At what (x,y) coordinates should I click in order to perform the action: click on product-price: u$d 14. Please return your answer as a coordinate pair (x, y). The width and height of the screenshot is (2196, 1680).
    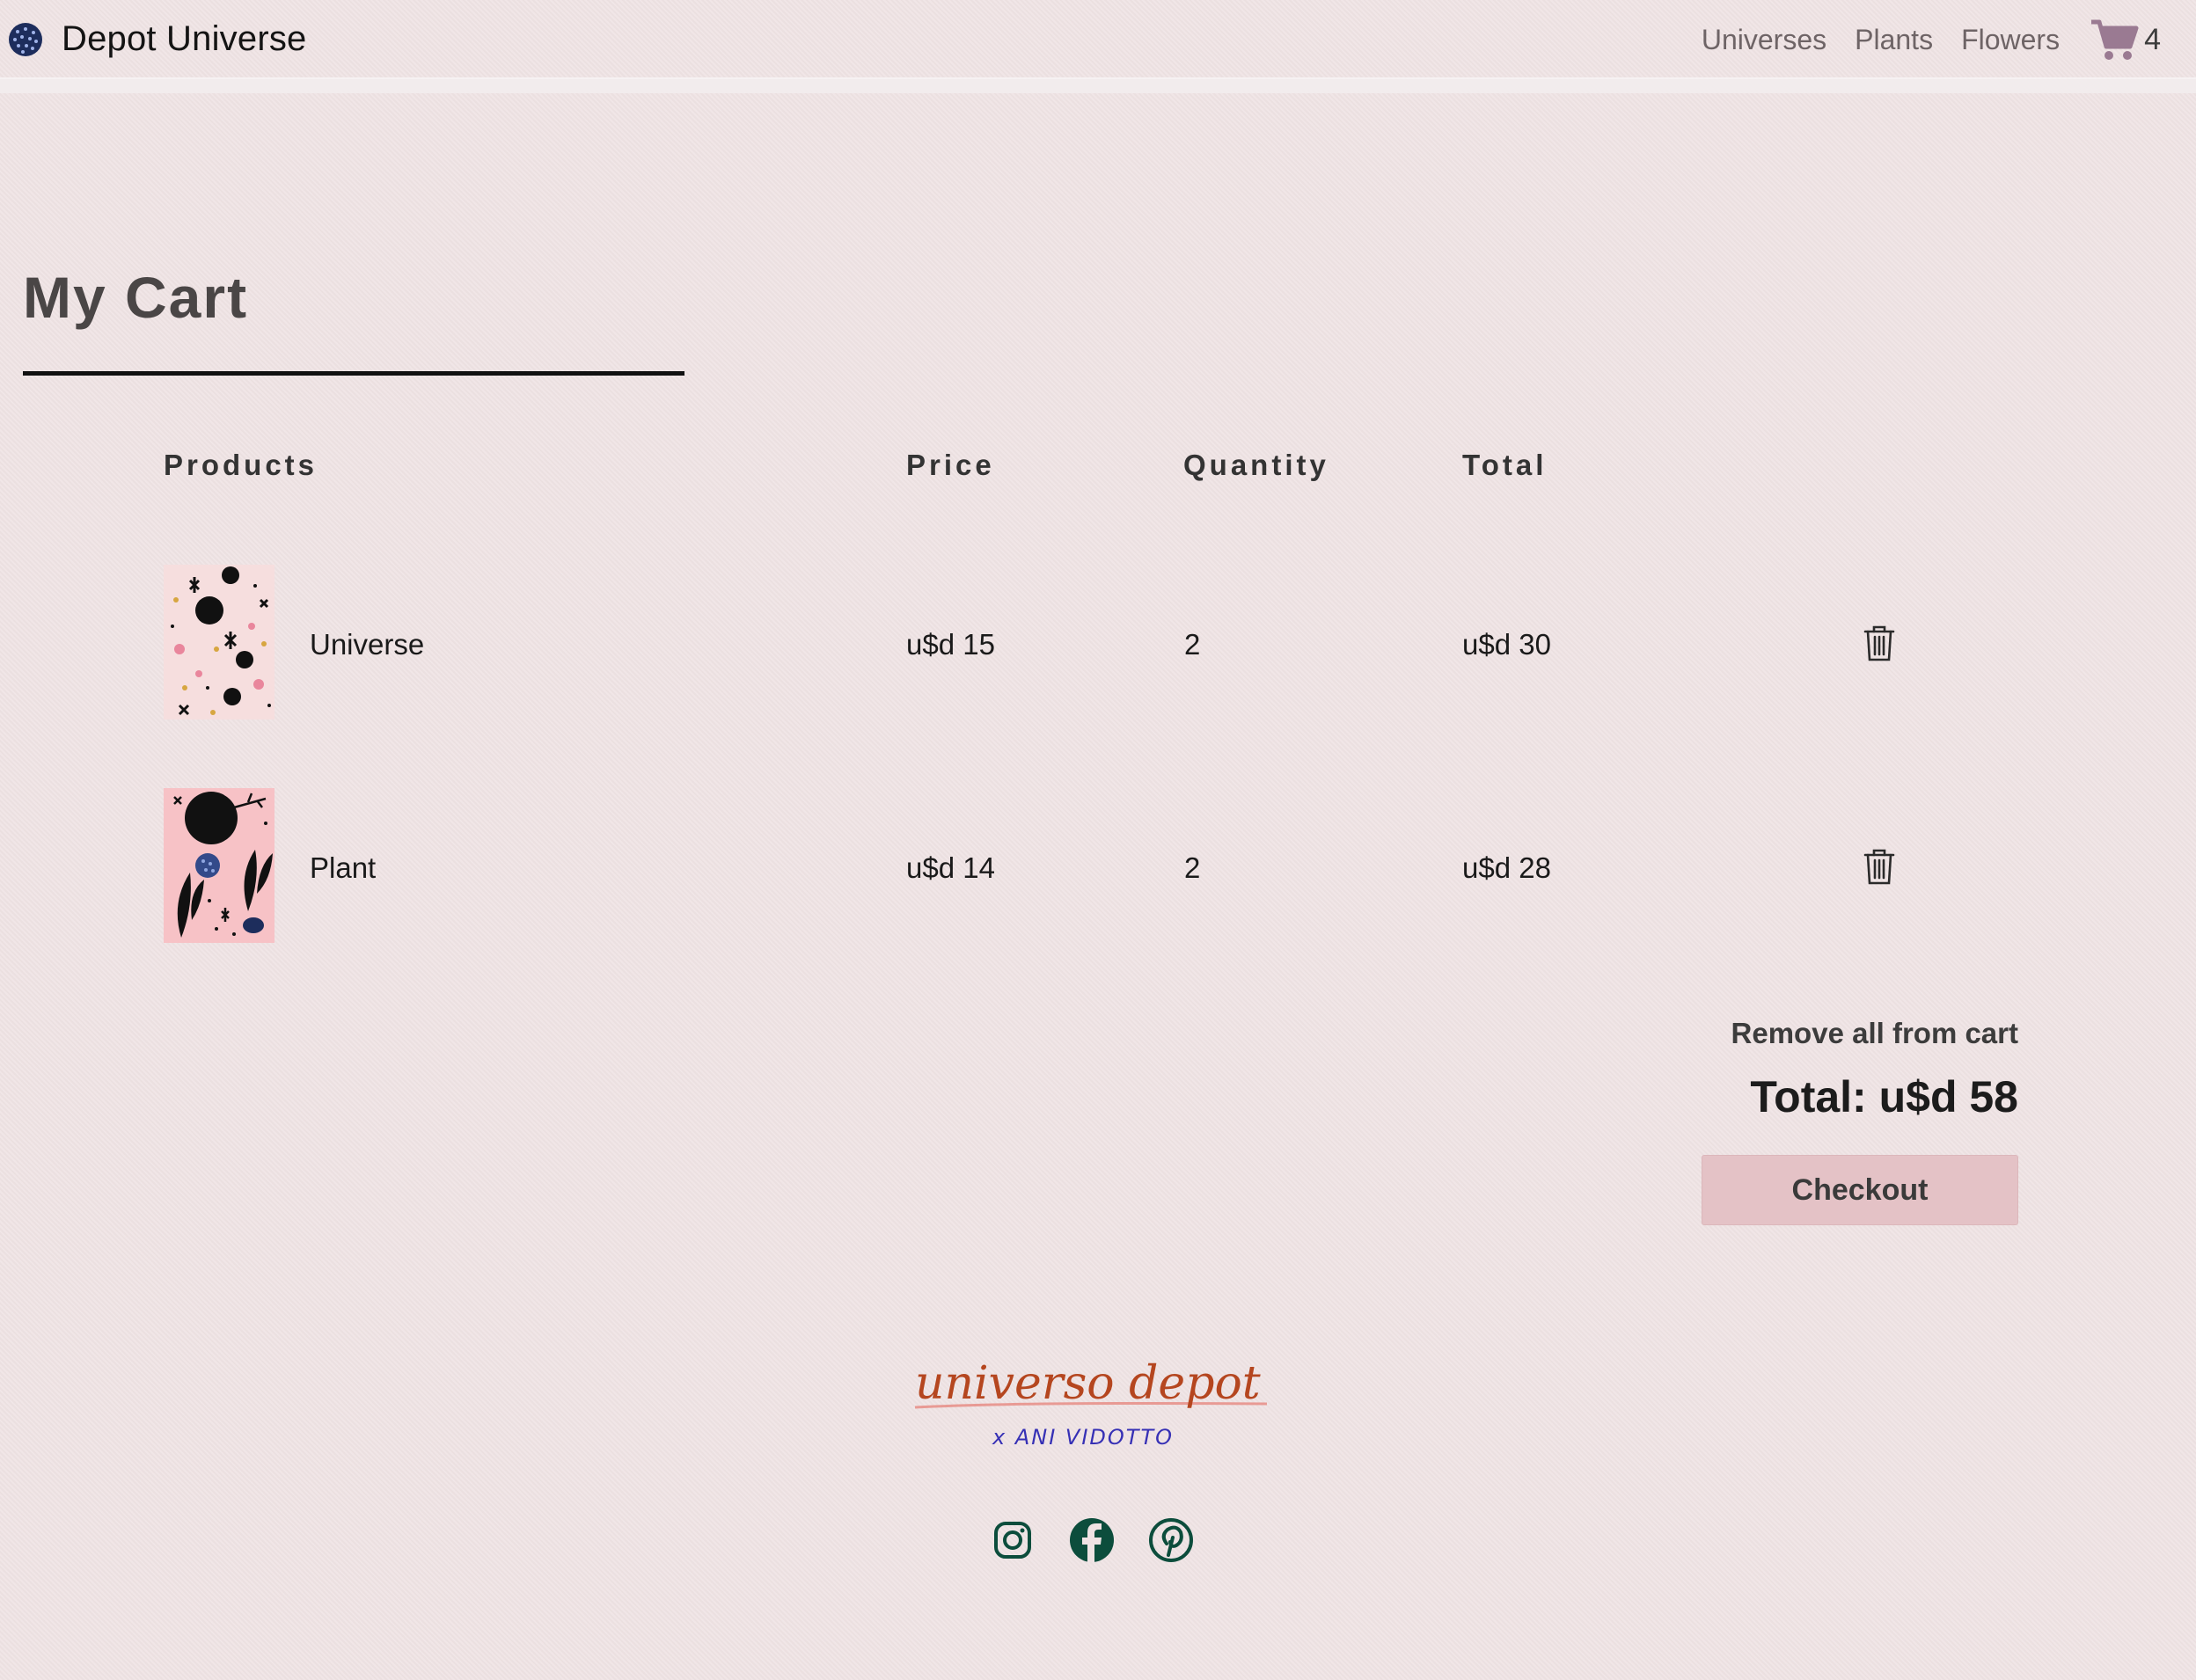
    Looking at the image, I should click on (950, 867).